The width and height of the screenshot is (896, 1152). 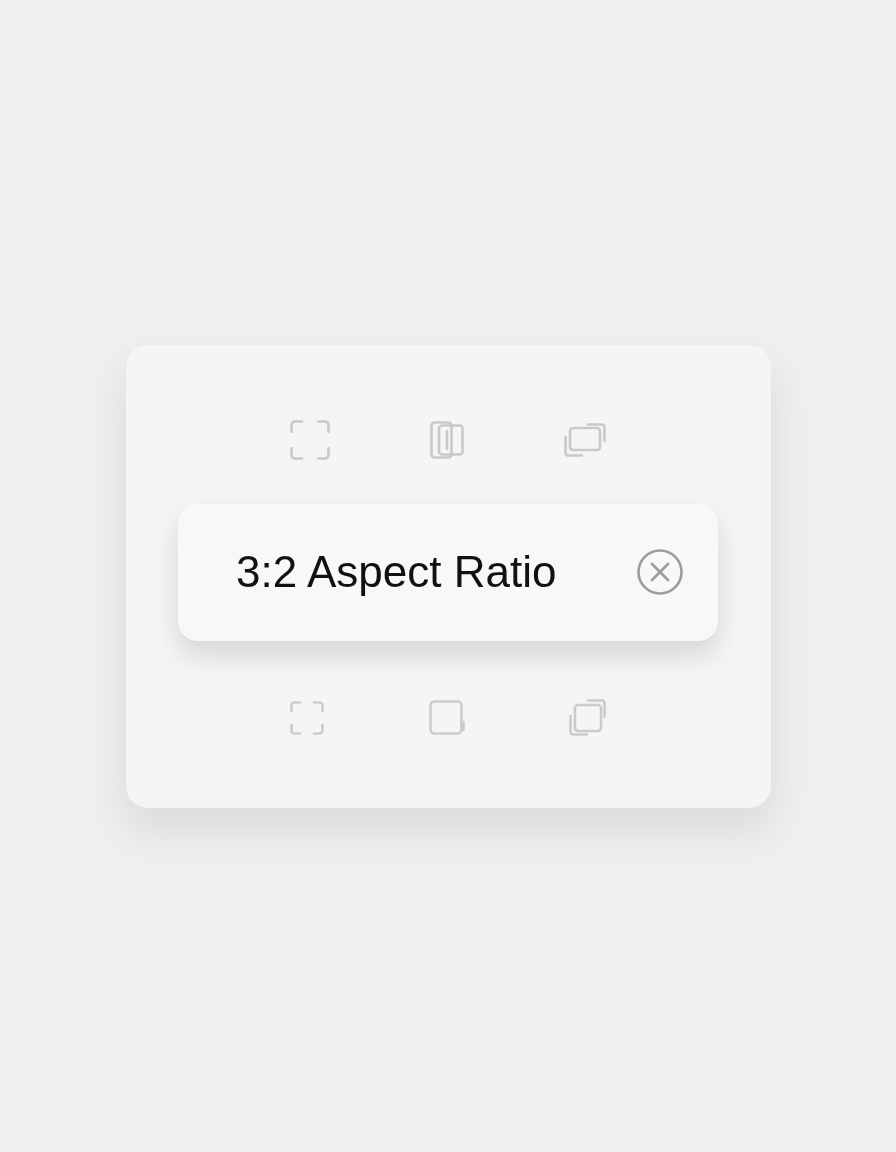 What do you see at coordinates (397, 572) in the screenshot?
I see `aspect-ratio-label: 3:2 Aspect Ratio` at bounding box center [397, 572].